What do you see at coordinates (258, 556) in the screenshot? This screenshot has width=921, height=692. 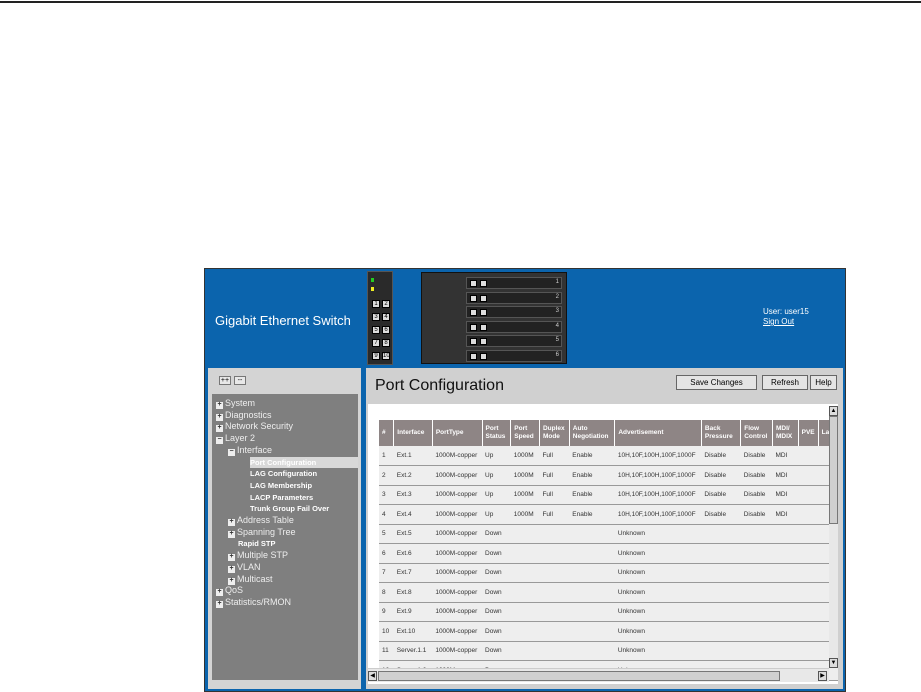 I see `nav-item-multiple-stp: + Multiple STP` at bounding box center [258, 556].